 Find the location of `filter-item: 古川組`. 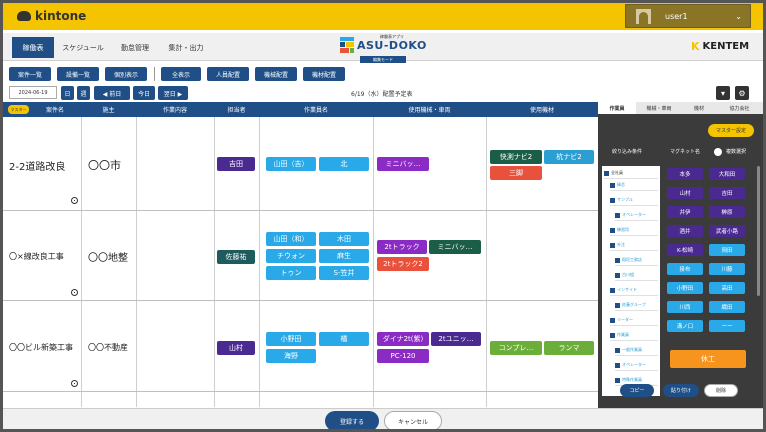

filter-item: 古川組 is located at coordinates (636, 275).